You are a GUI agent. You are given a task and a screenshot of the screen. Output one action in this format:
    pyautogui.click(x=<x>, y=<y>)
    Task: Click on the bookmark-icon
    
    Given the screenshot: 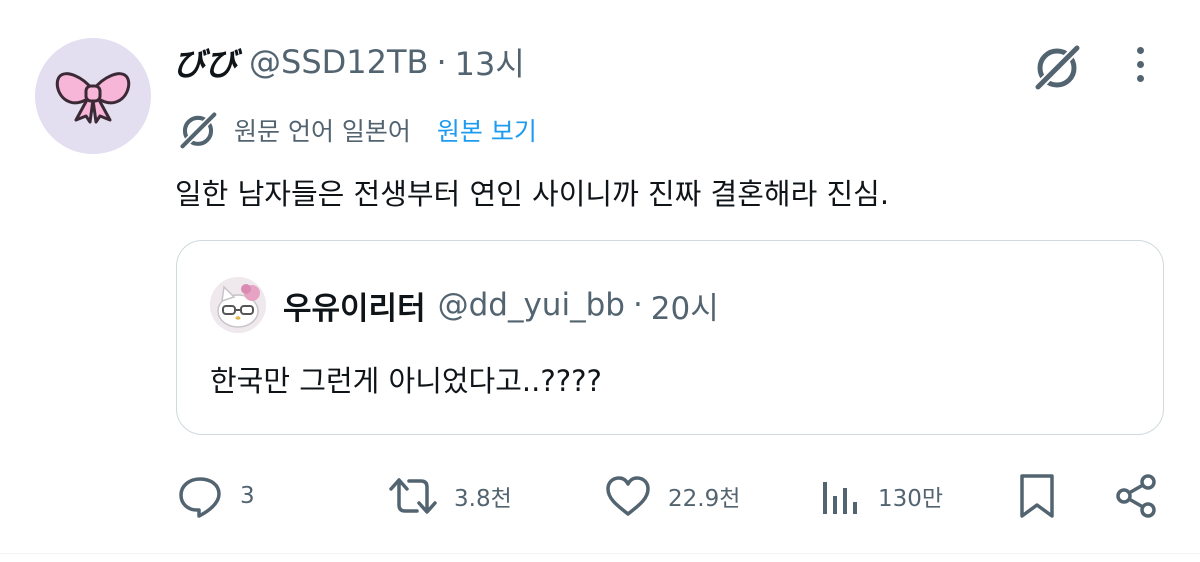 What is the action you would take?
    pyautogui.click(x=1037, y=496)
    